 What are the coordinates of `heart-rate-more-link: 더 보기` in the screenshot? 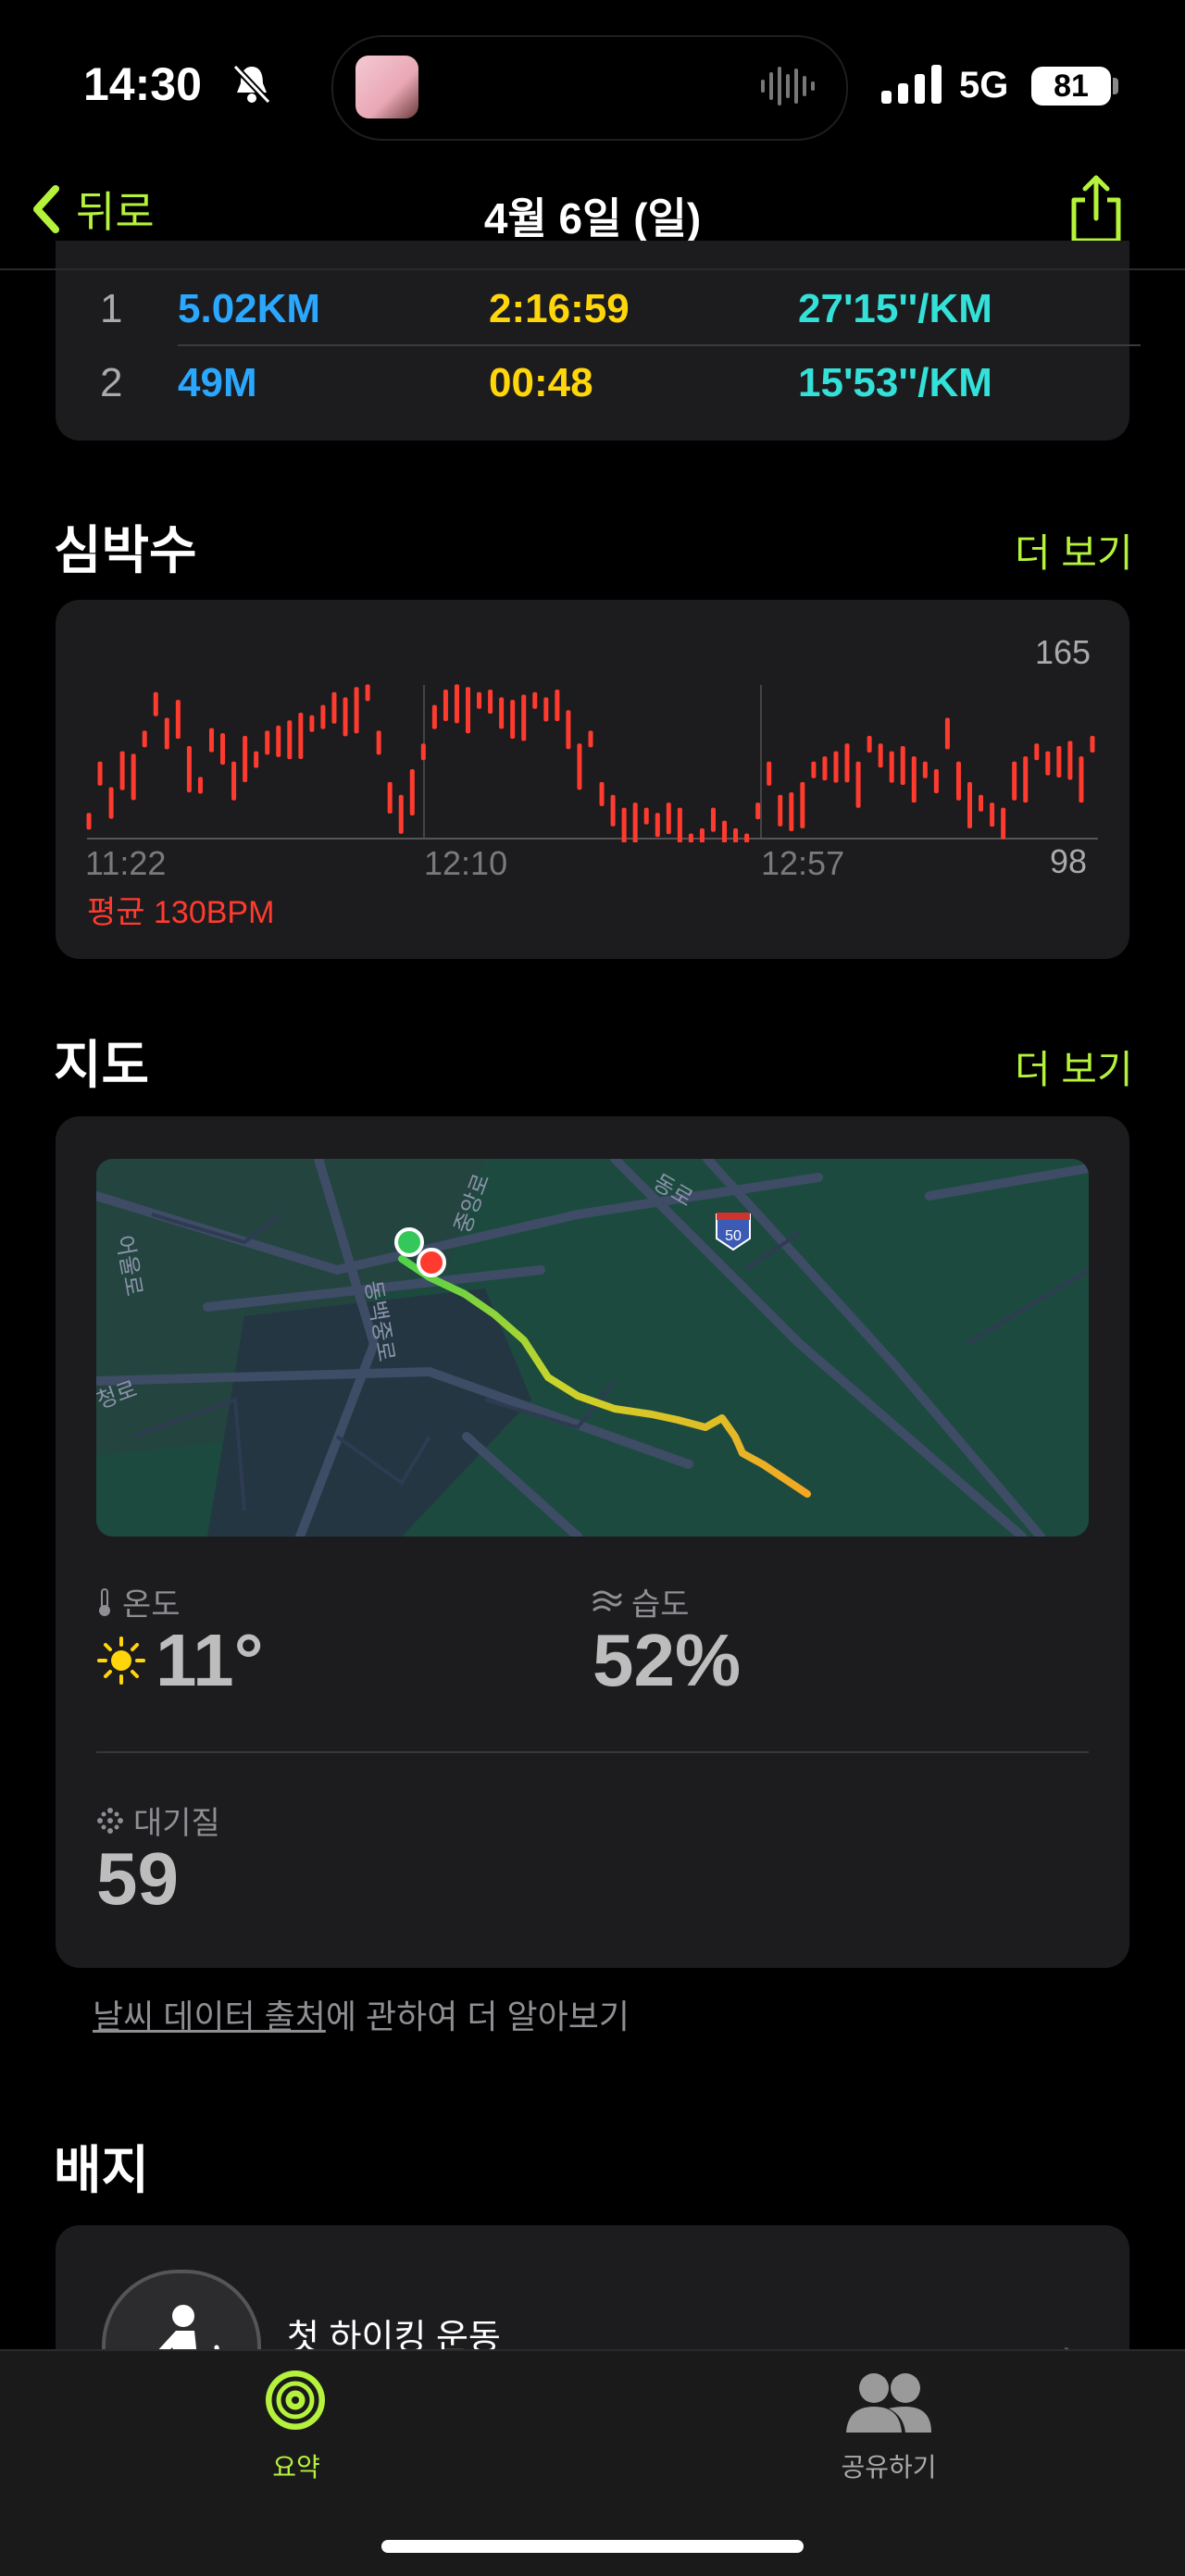 It's located at (1074, 550).